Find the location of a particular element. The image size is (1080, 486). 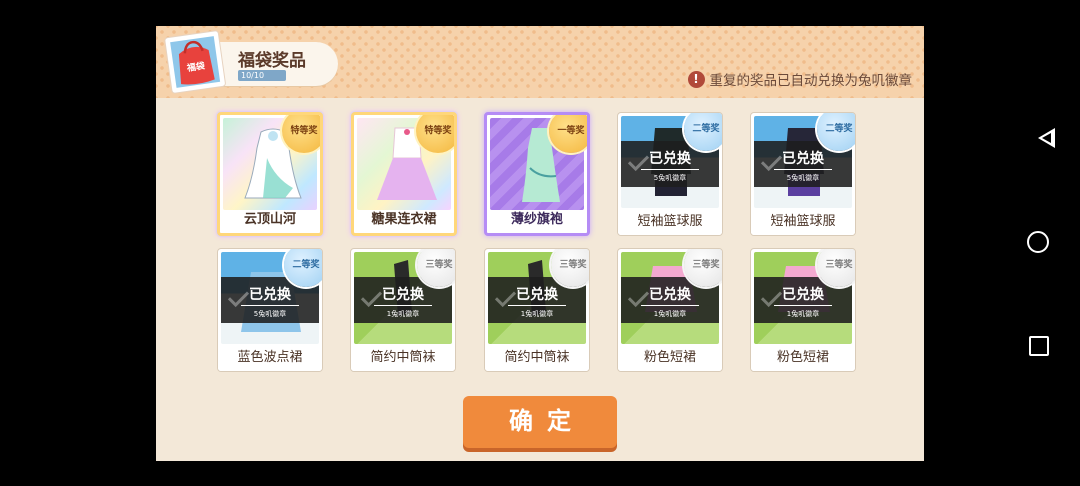

prize-card: 一等奖 薄纱旗袍 is located at coordinates (537, 174).